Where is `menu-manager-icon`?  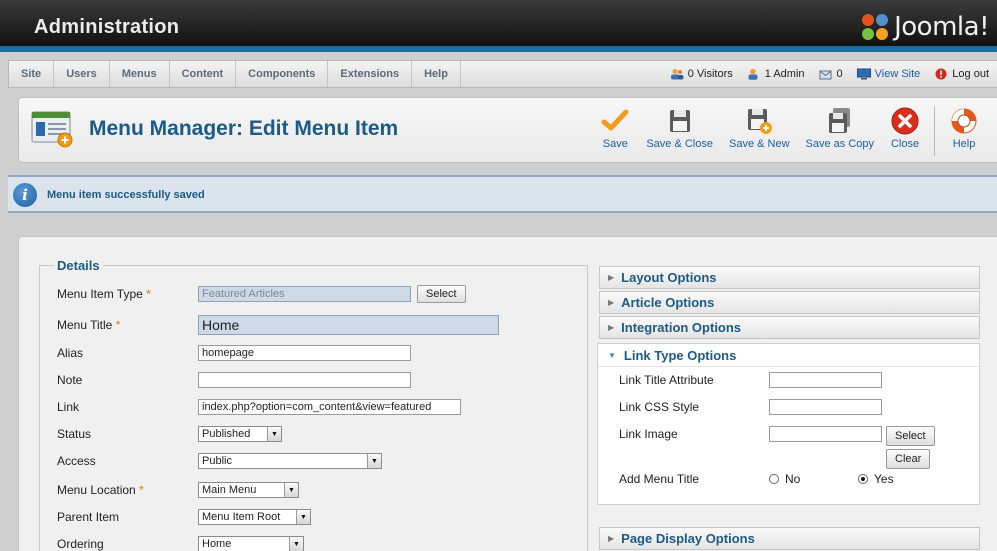
menu-manager-icon is located at coordinates (52, 129).